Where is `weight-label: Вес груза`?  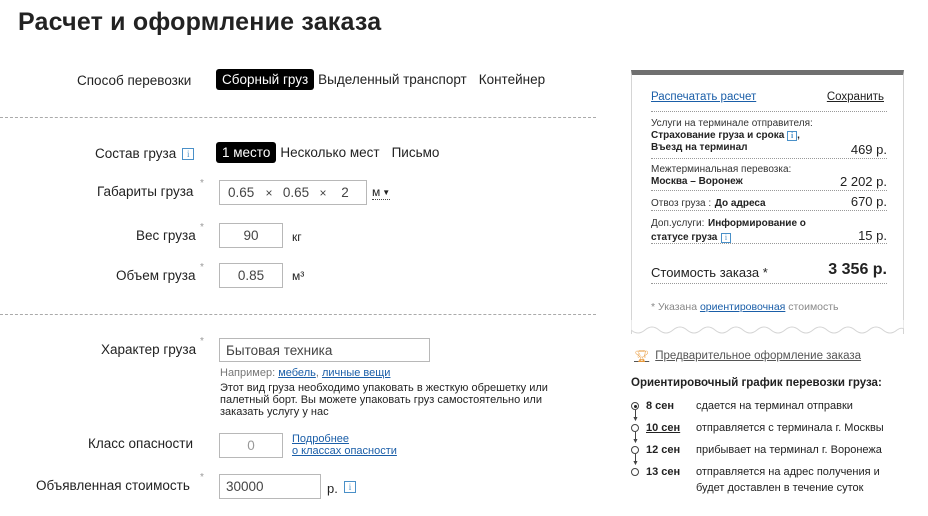 weight-label: Вес груза is located at coordinates (166, 235).